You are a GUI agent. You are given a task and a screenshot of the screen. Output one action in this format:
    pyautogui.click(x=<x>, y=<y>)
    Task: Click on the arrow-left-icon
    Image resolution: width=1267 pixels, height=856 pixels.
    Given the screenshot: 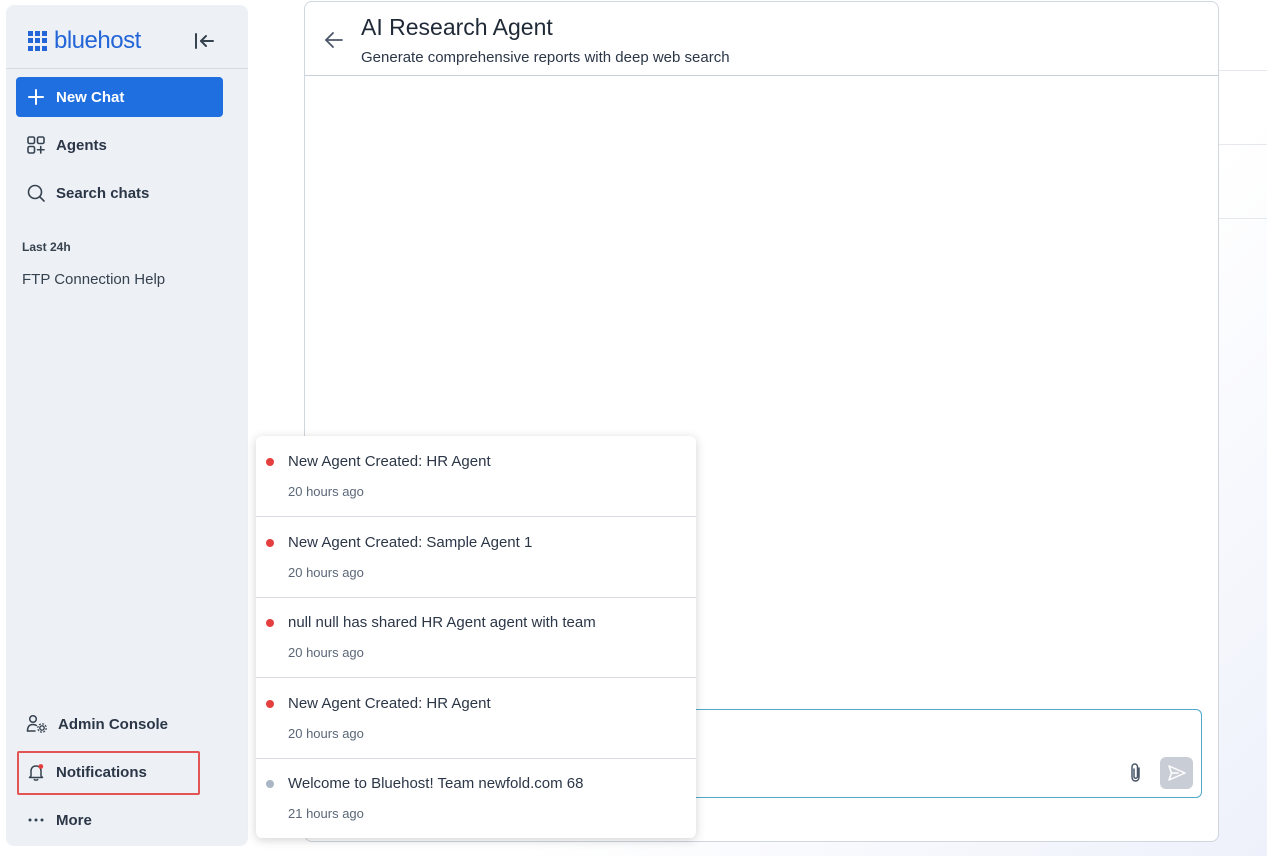 What is the action you would take?
    pyautogui.click(x=334, y=40)
    